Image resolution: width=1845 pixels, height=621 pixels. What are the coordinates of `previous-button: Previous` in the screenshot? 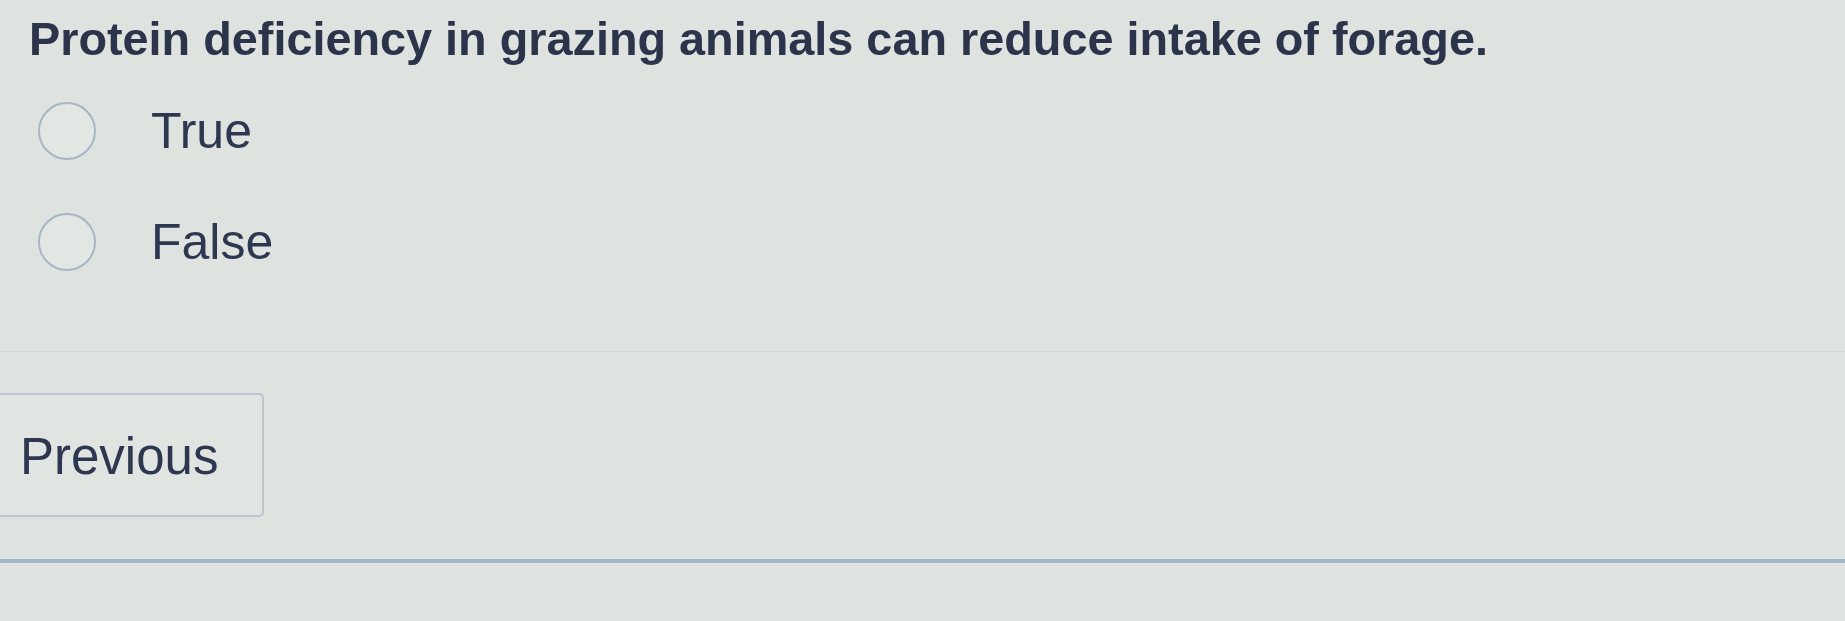 It's located at (132, 454).